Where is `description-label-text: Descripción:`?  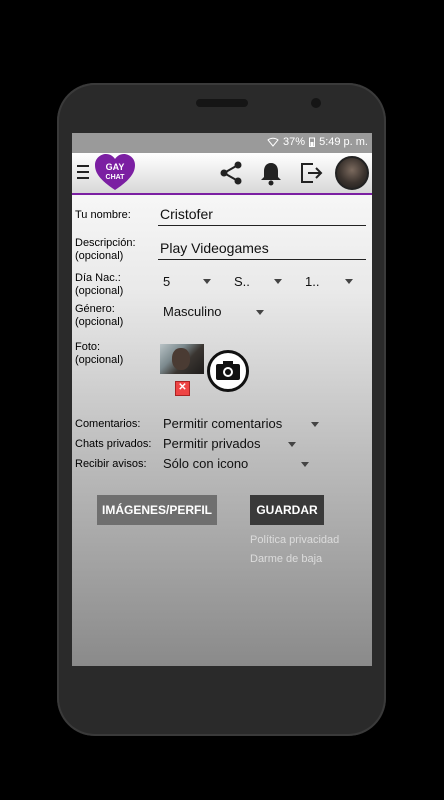 description-label-text: Descripción: is located at coordinates (105, 243).